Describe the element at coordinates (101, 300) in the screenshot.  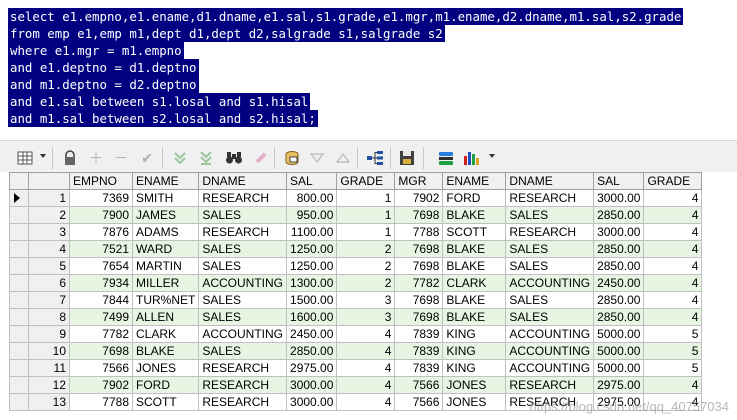
I see `table-cell: 7844` at that location.